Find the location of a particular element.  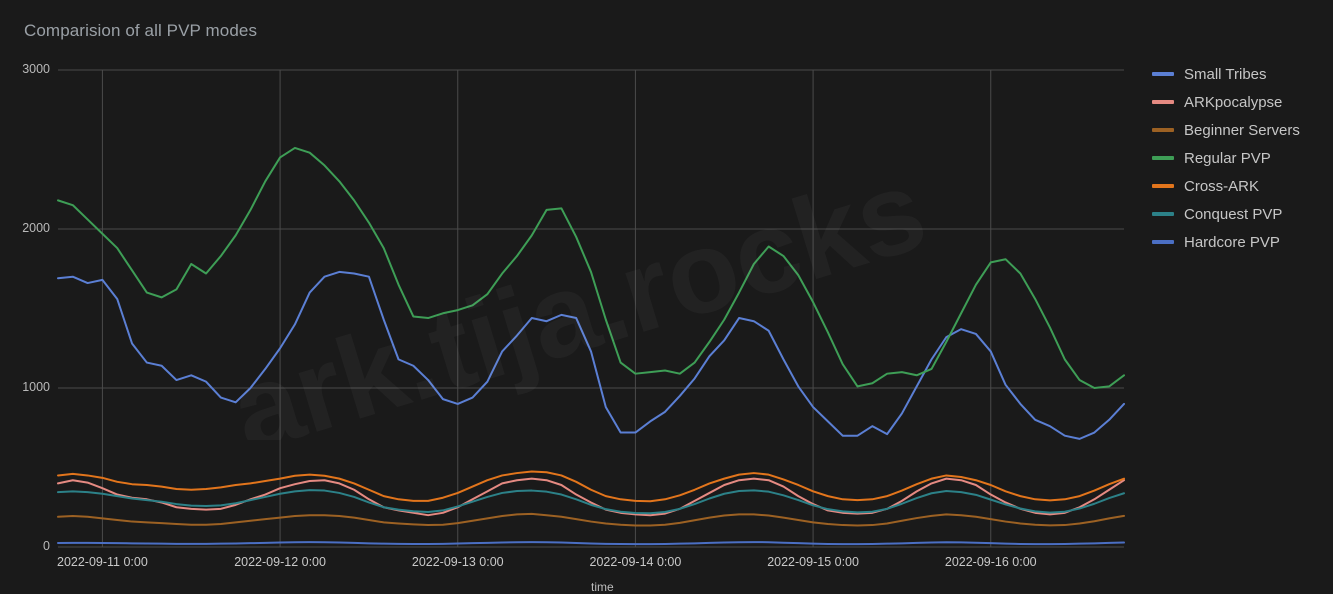

series-line-hardcore-pvp is located at coordinates (591, 543).